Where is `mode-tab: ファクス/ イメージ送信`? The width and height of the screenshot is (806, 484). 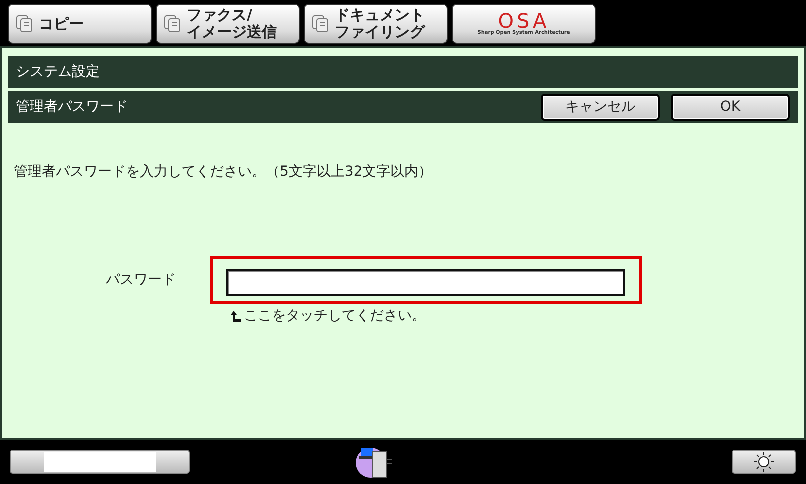 mode-tab: ファクス/ イメージ送信 is located at coordinates (228, 24).